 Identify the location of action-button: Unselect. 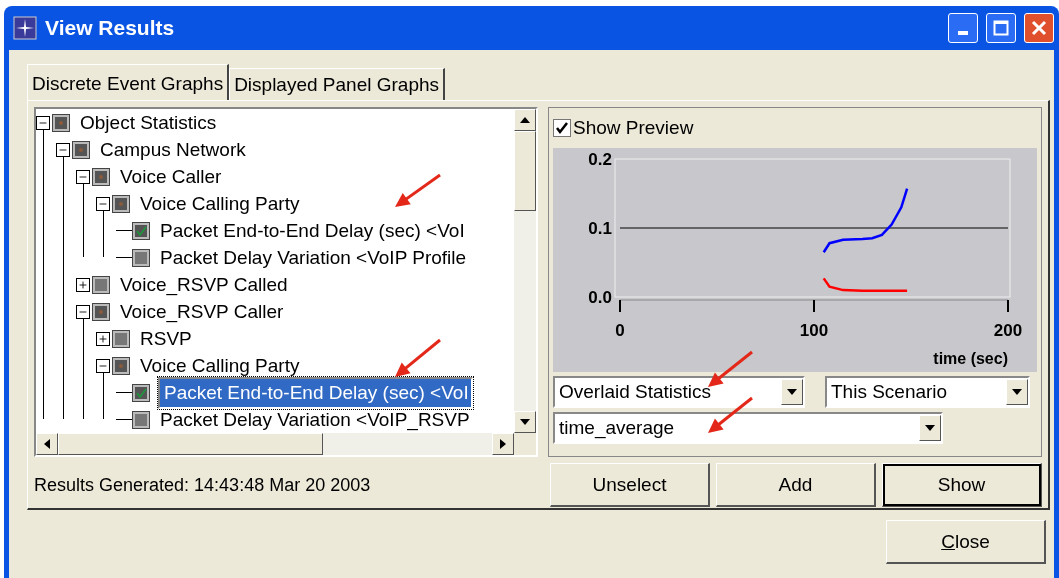
(630, 485).